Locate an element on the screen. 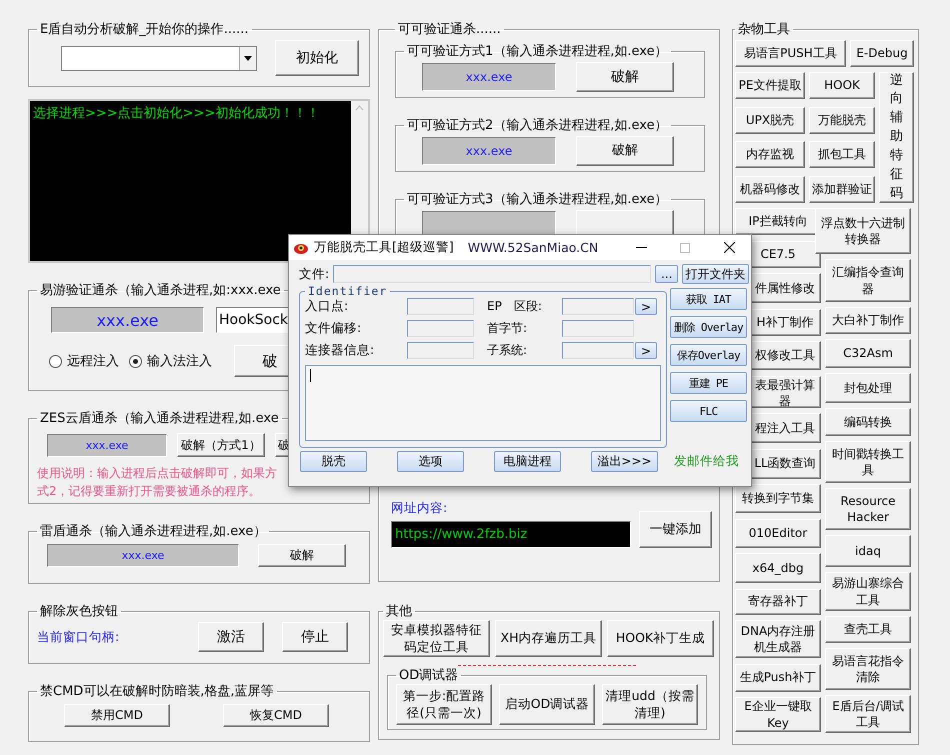 The image size is (950, 755). tool-button: E盾后台/调试工具 is located at coordinates (868, 714).